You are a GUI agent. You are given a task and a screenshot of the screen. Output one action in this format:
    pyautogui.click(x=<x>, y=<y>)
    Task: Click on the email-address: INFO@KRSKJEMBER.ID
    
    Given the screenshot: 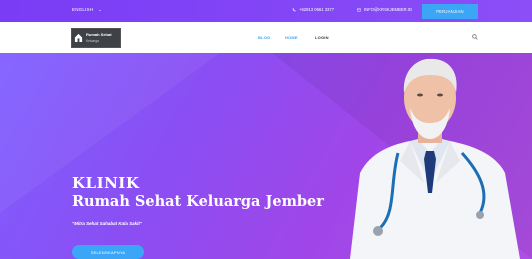 What is the action you would take?
    pyautogui.click(x=388, y=9)
    